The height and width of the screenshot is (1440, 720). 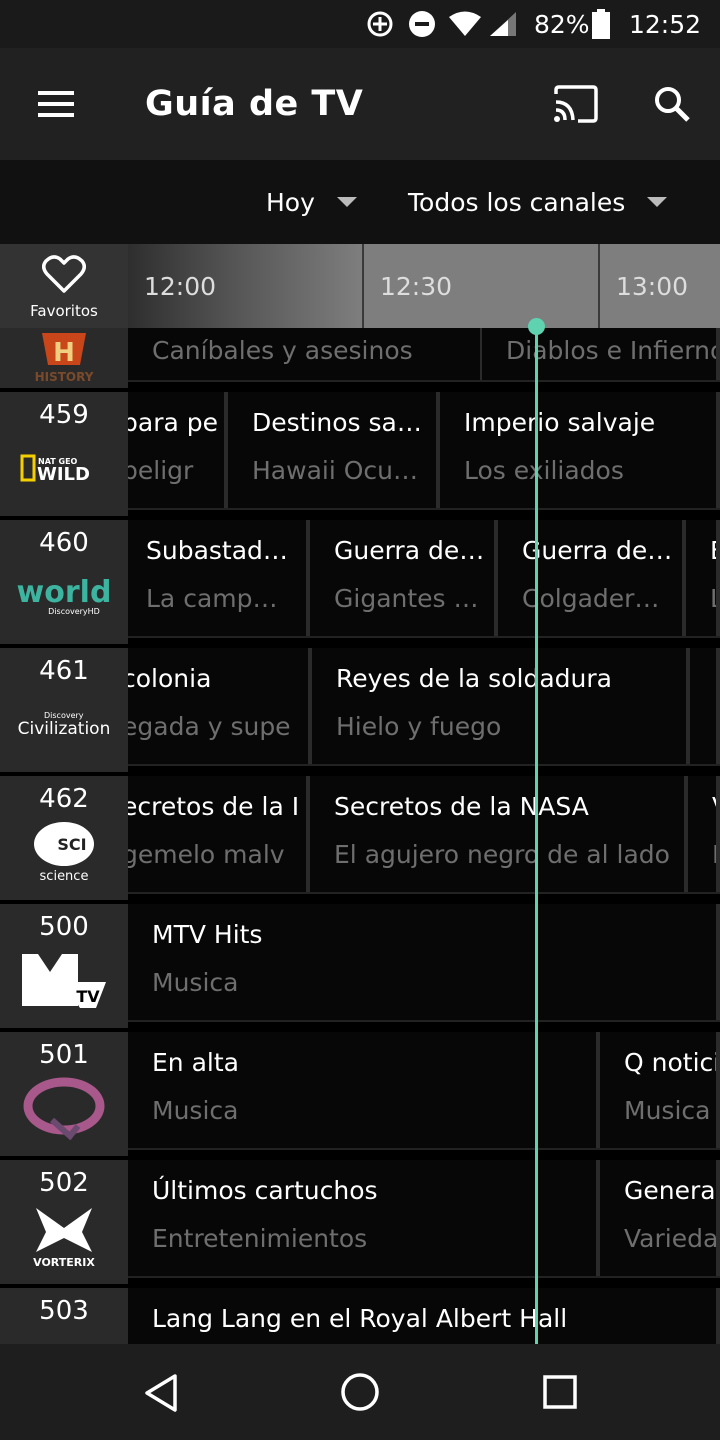 What do you see at coordinates (576, 104) in the screenshot?
I see `cast-icon` at bounding box center [576, 104].